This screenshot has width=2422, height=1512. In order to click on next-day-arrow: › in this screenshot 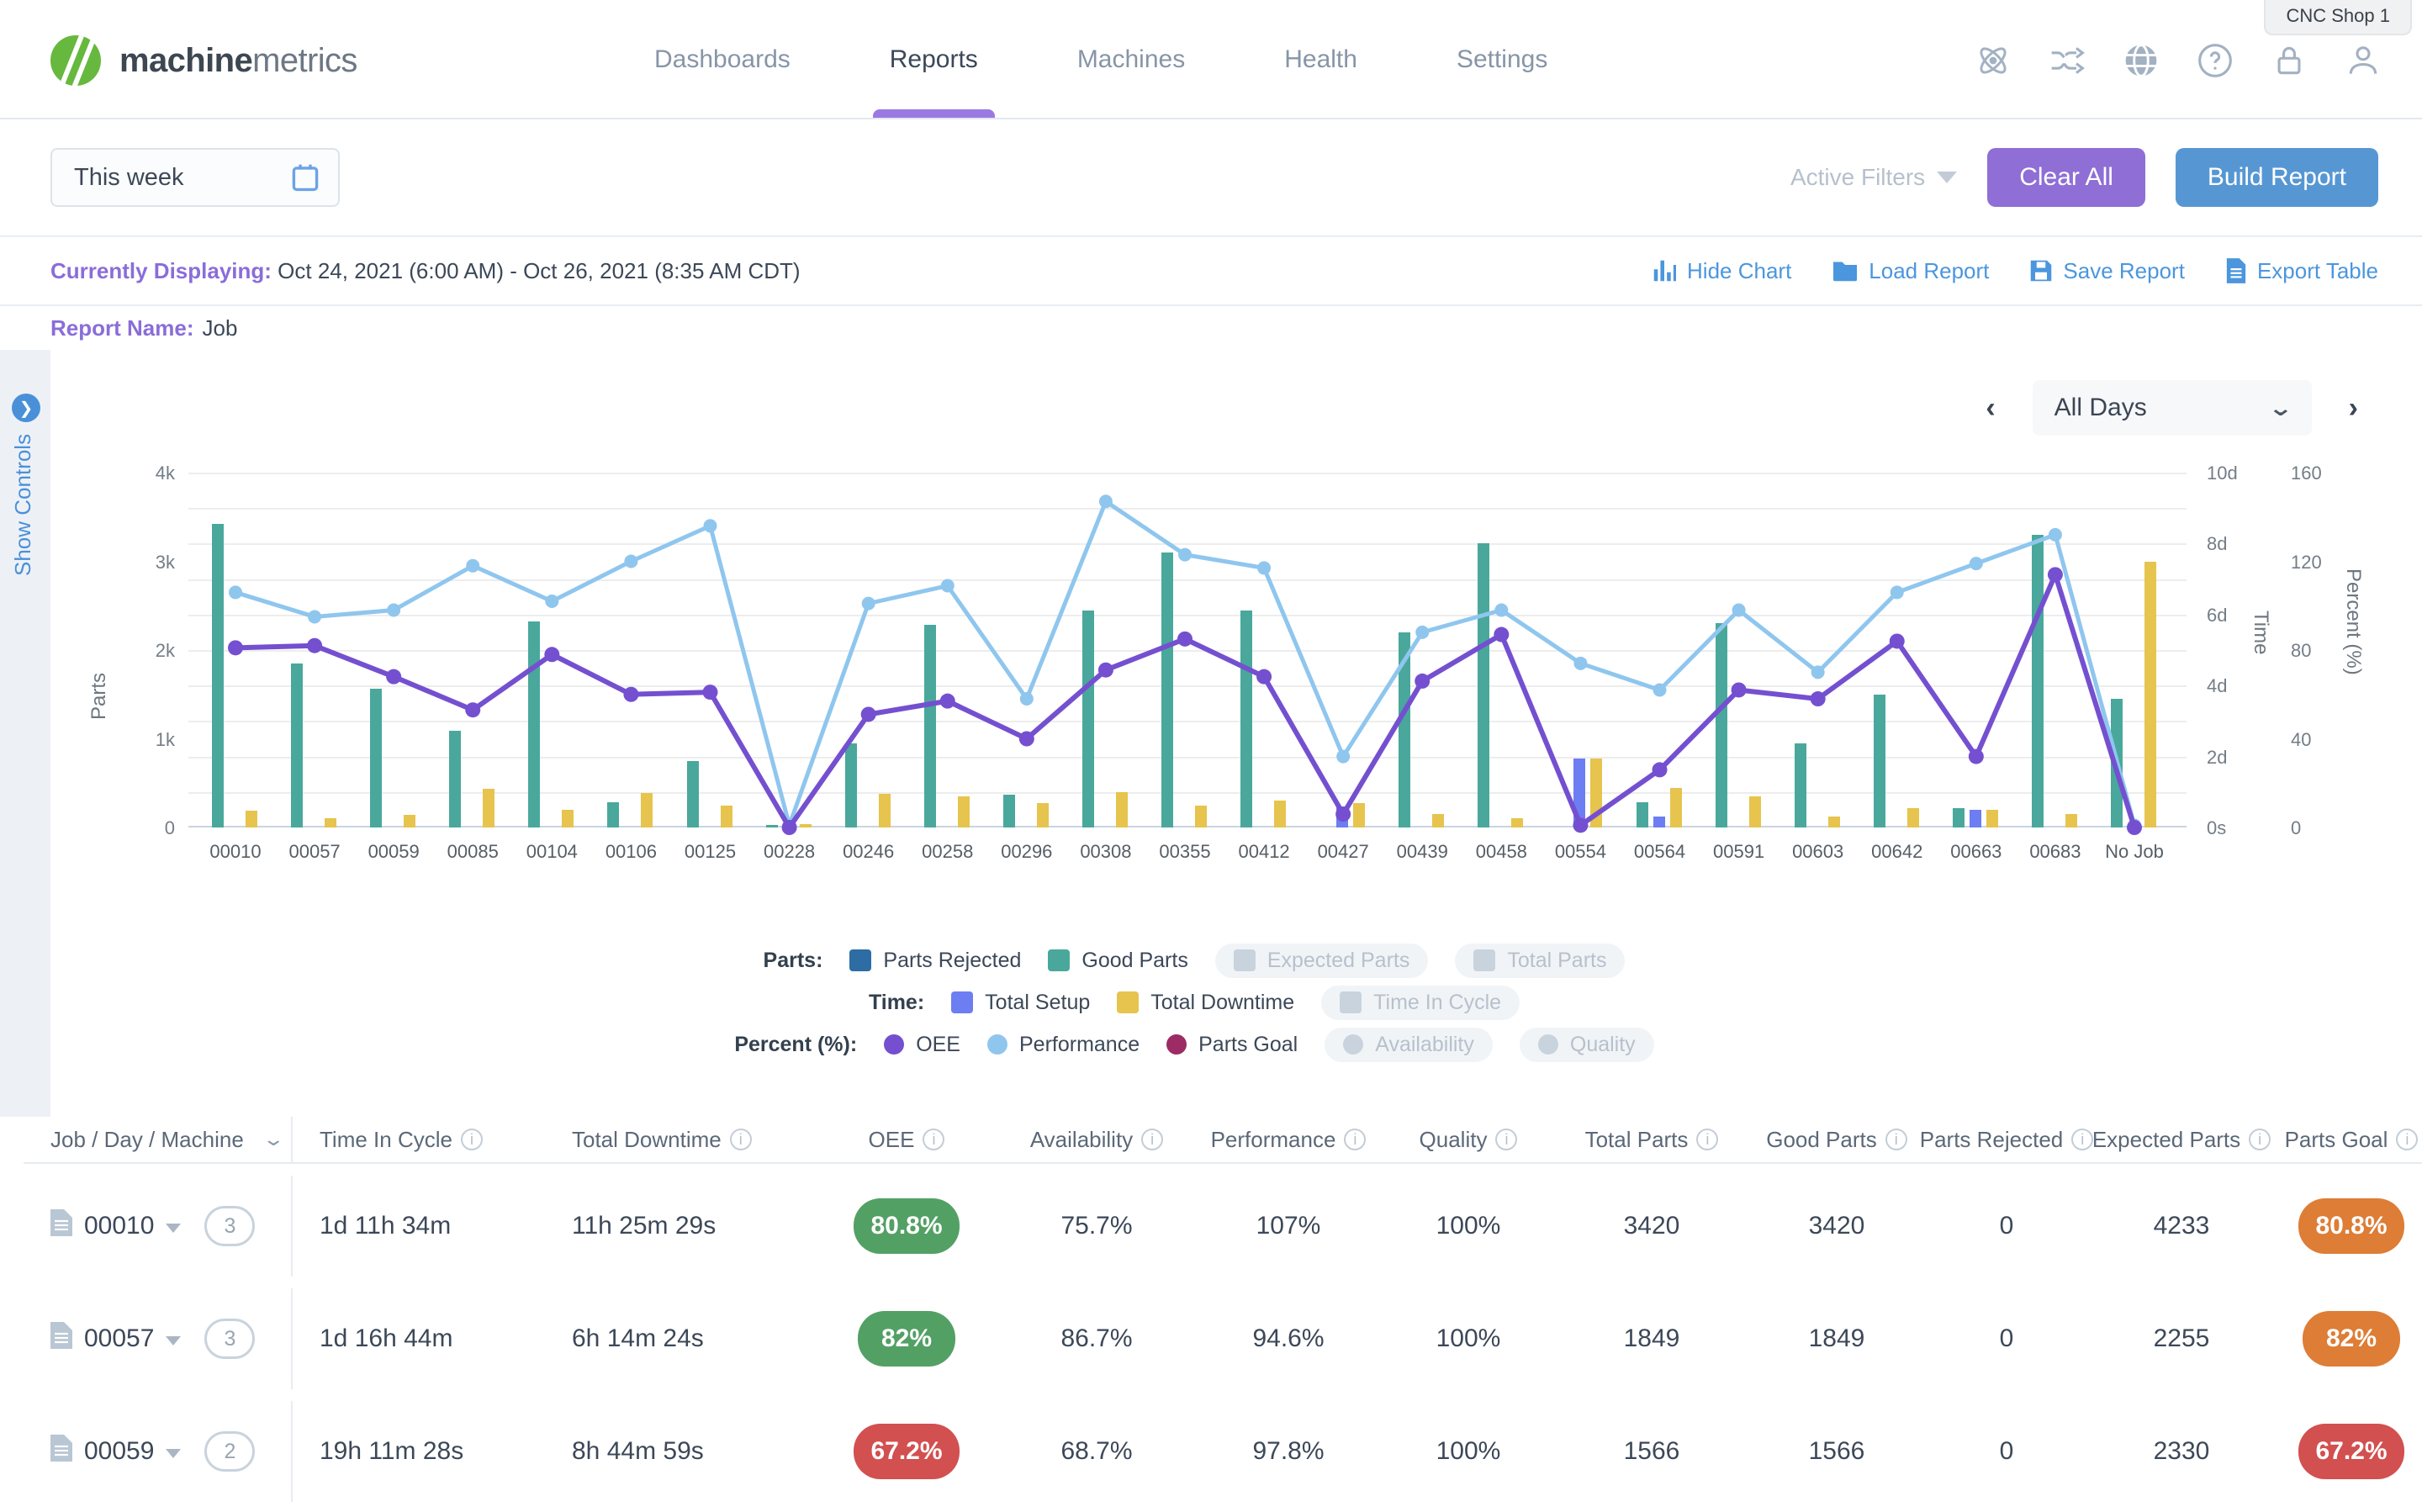, I will do `click(2353, 408)`.